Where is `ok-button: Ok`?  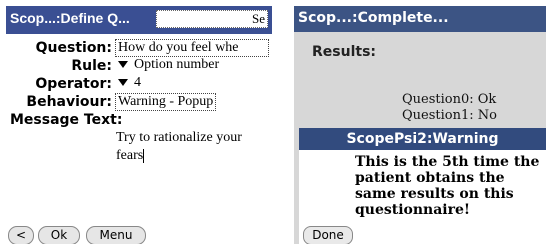 ok-button: Ok is located at coordinates (59, 235).